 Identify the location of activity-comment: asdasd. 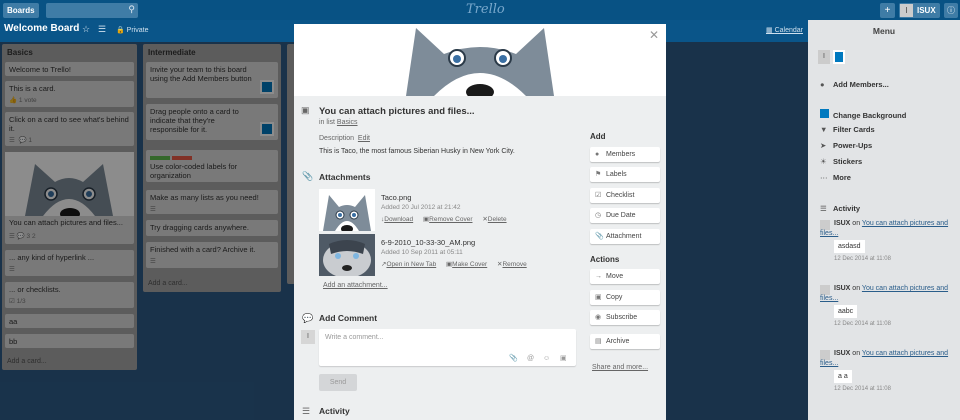
(849, 246).